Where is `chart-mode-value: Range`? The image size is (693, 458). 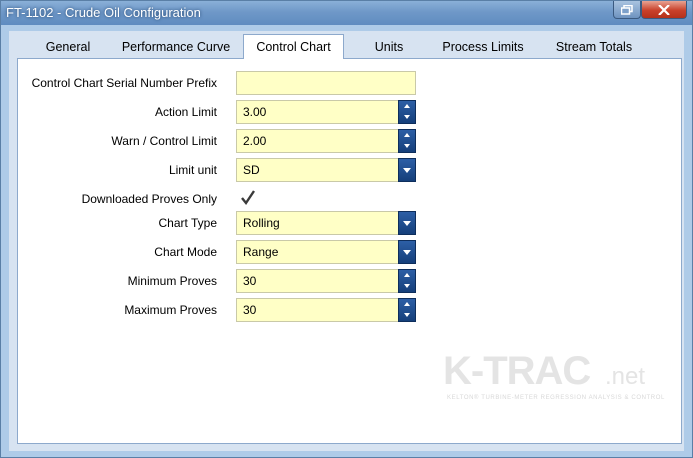 chart-mode-value: Range is located at coordinates (261, 252).